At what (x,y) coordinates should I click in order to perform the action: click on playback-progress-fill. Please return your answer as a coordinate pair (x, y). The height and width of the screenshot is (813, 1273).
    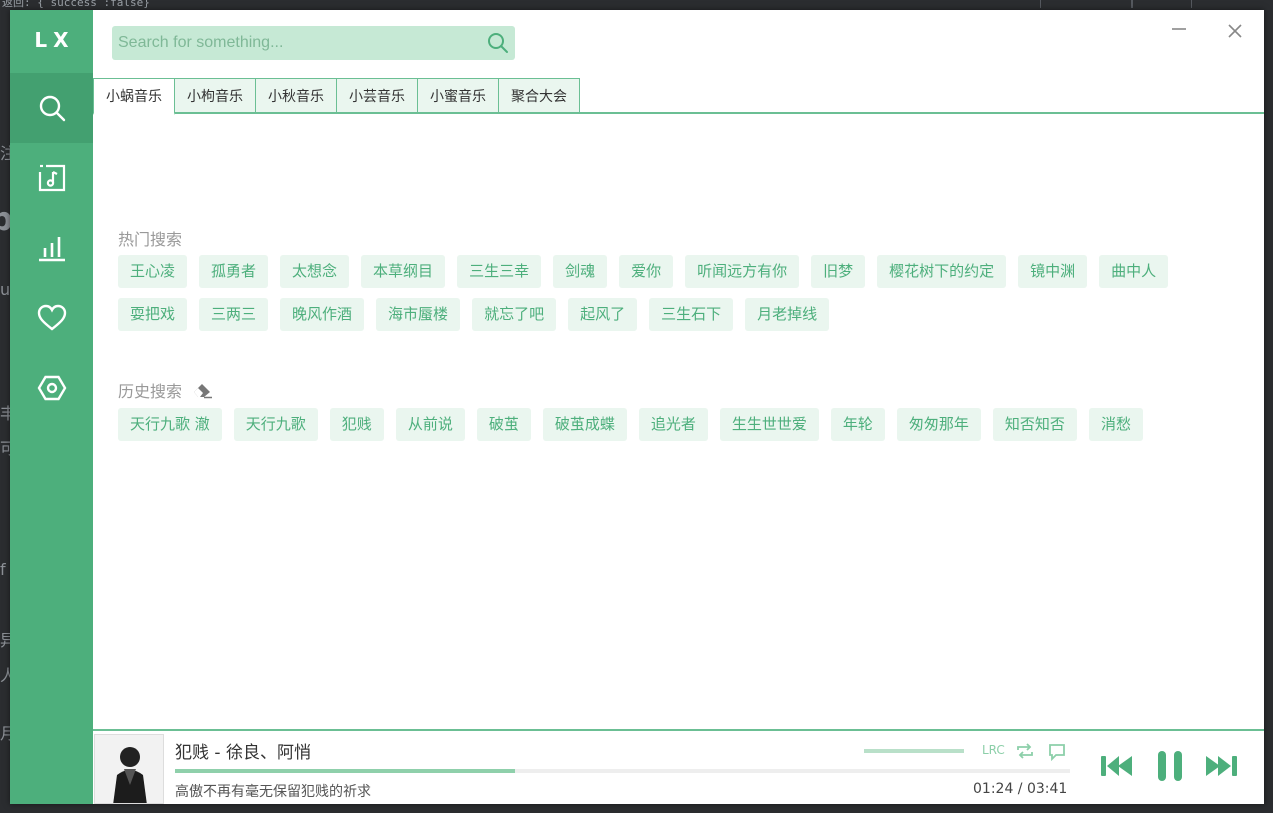
    Looking at the image, I should click on (345, 771).